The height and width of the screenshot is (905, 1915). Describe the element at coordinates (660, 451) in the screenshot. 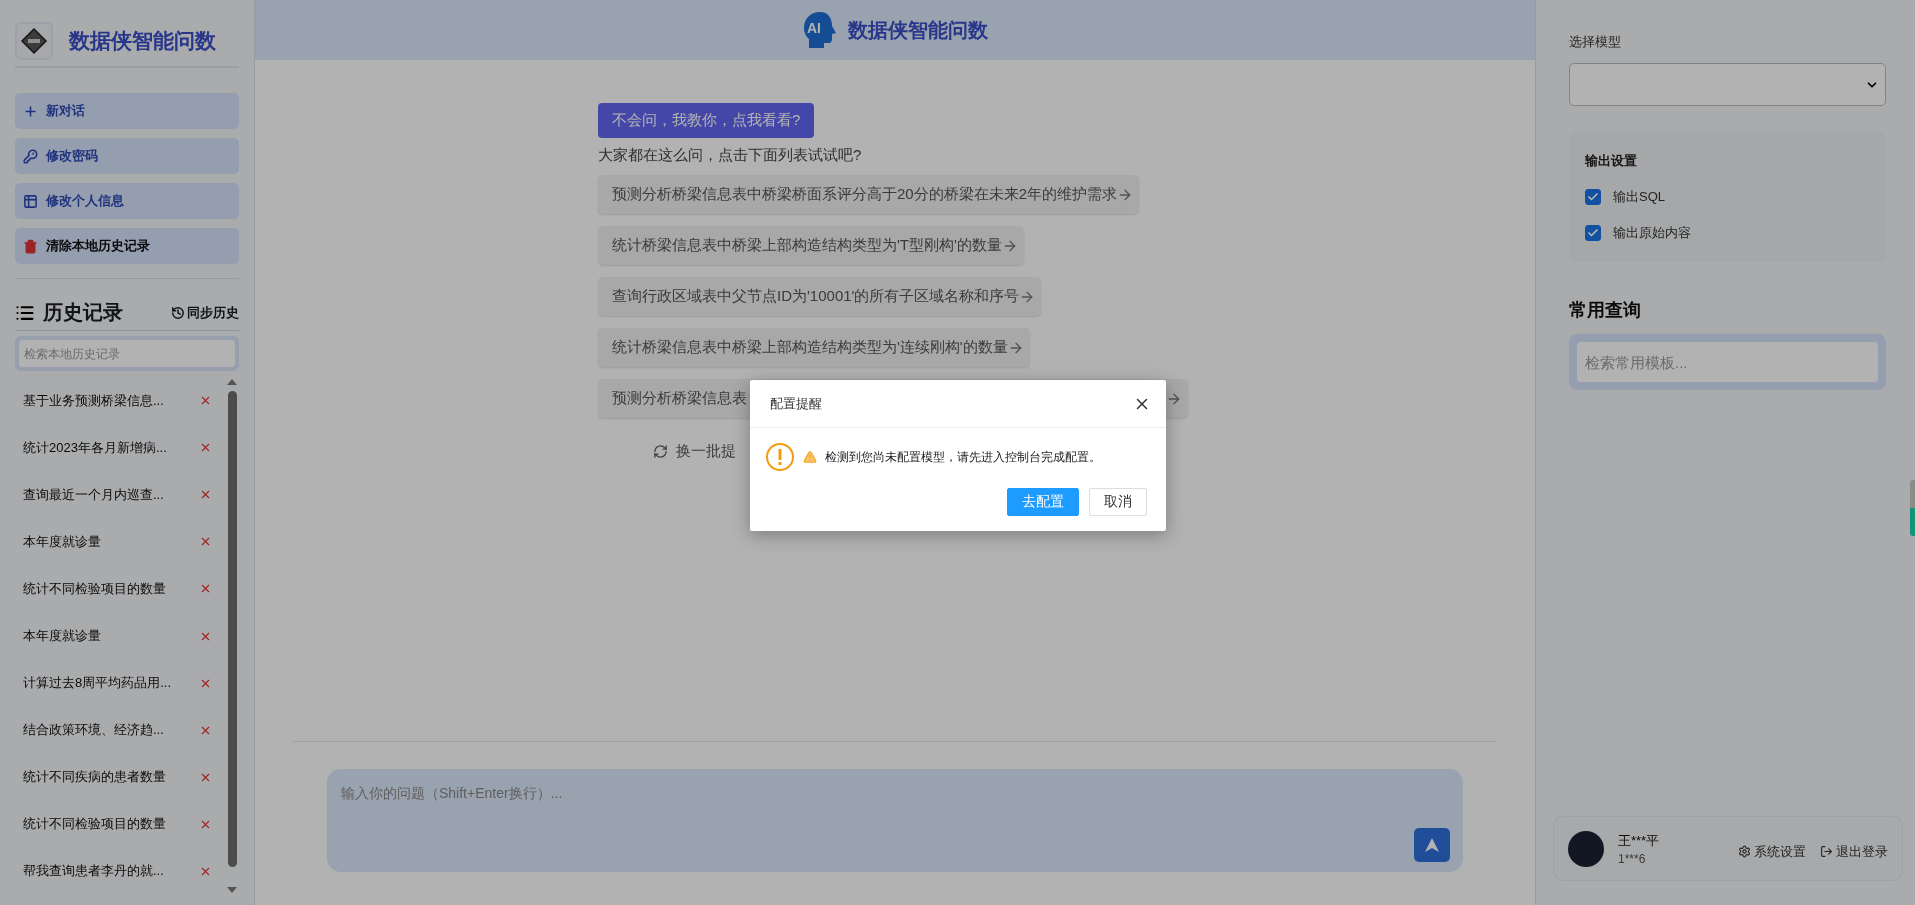

I see `refresh-icon` at that location.